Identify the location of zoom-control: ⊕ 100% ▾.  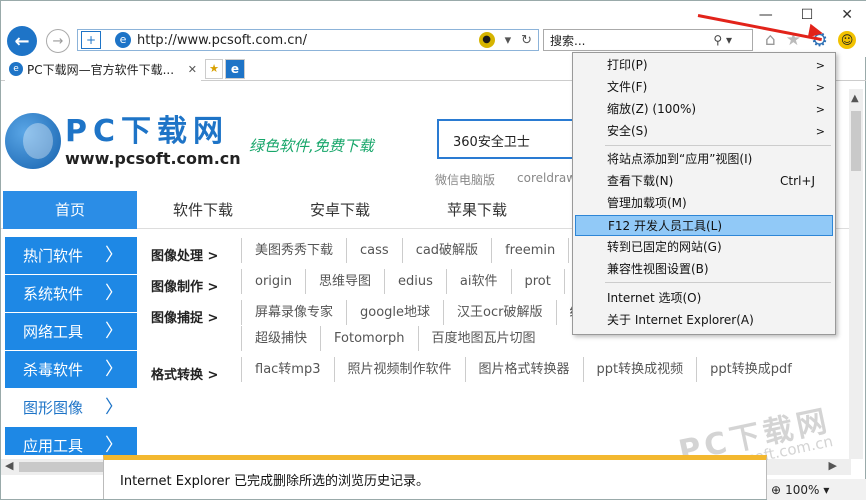
(816, 489).